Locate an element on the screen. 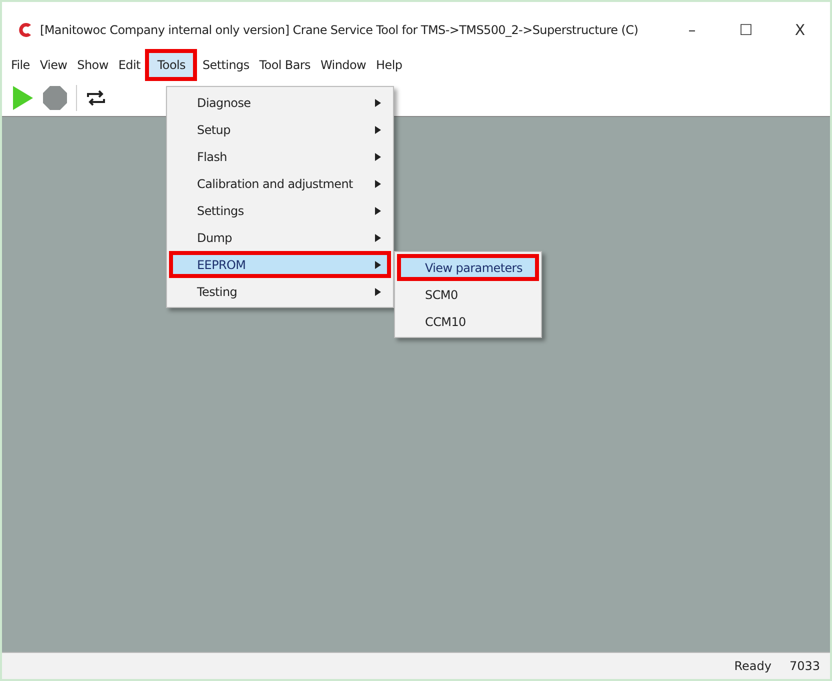 The width and height of the screenshot is (832, 681). menu-item: Testing is located at coordinates (280, 291).